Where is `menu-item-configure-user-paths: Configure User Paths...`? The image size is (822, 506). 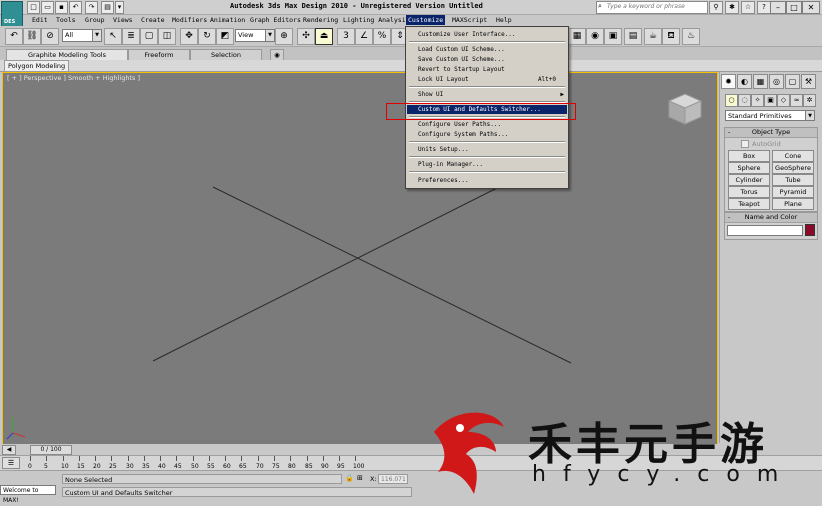
menu-item-configure-user-paths: Configure User Paths... is located at coordinates (487, 124).